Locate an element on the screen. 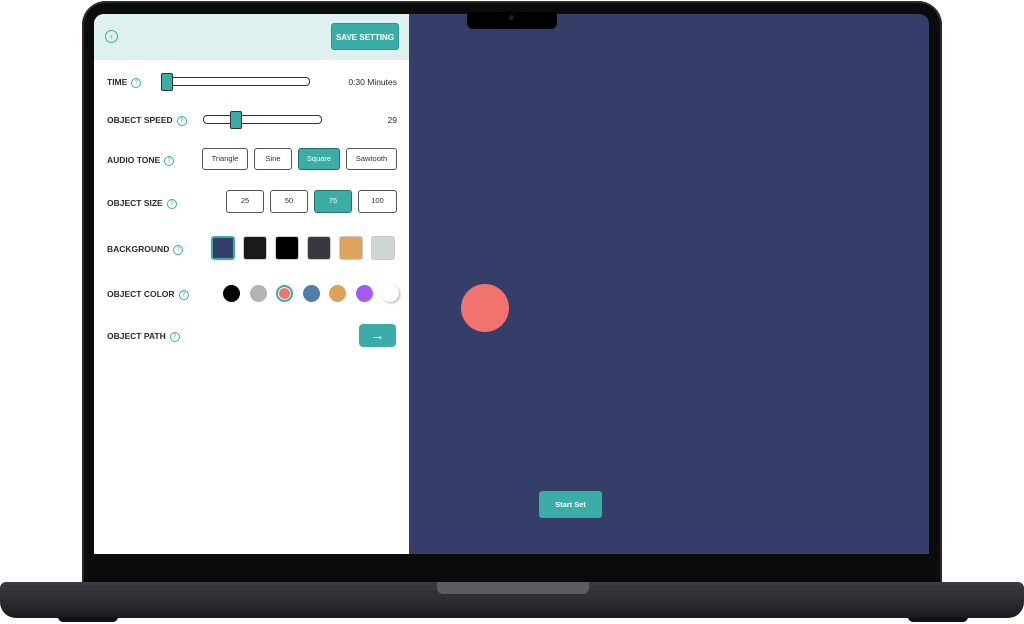 The image size is (1024, 624). time-slider is located at coordinates (235, 81).